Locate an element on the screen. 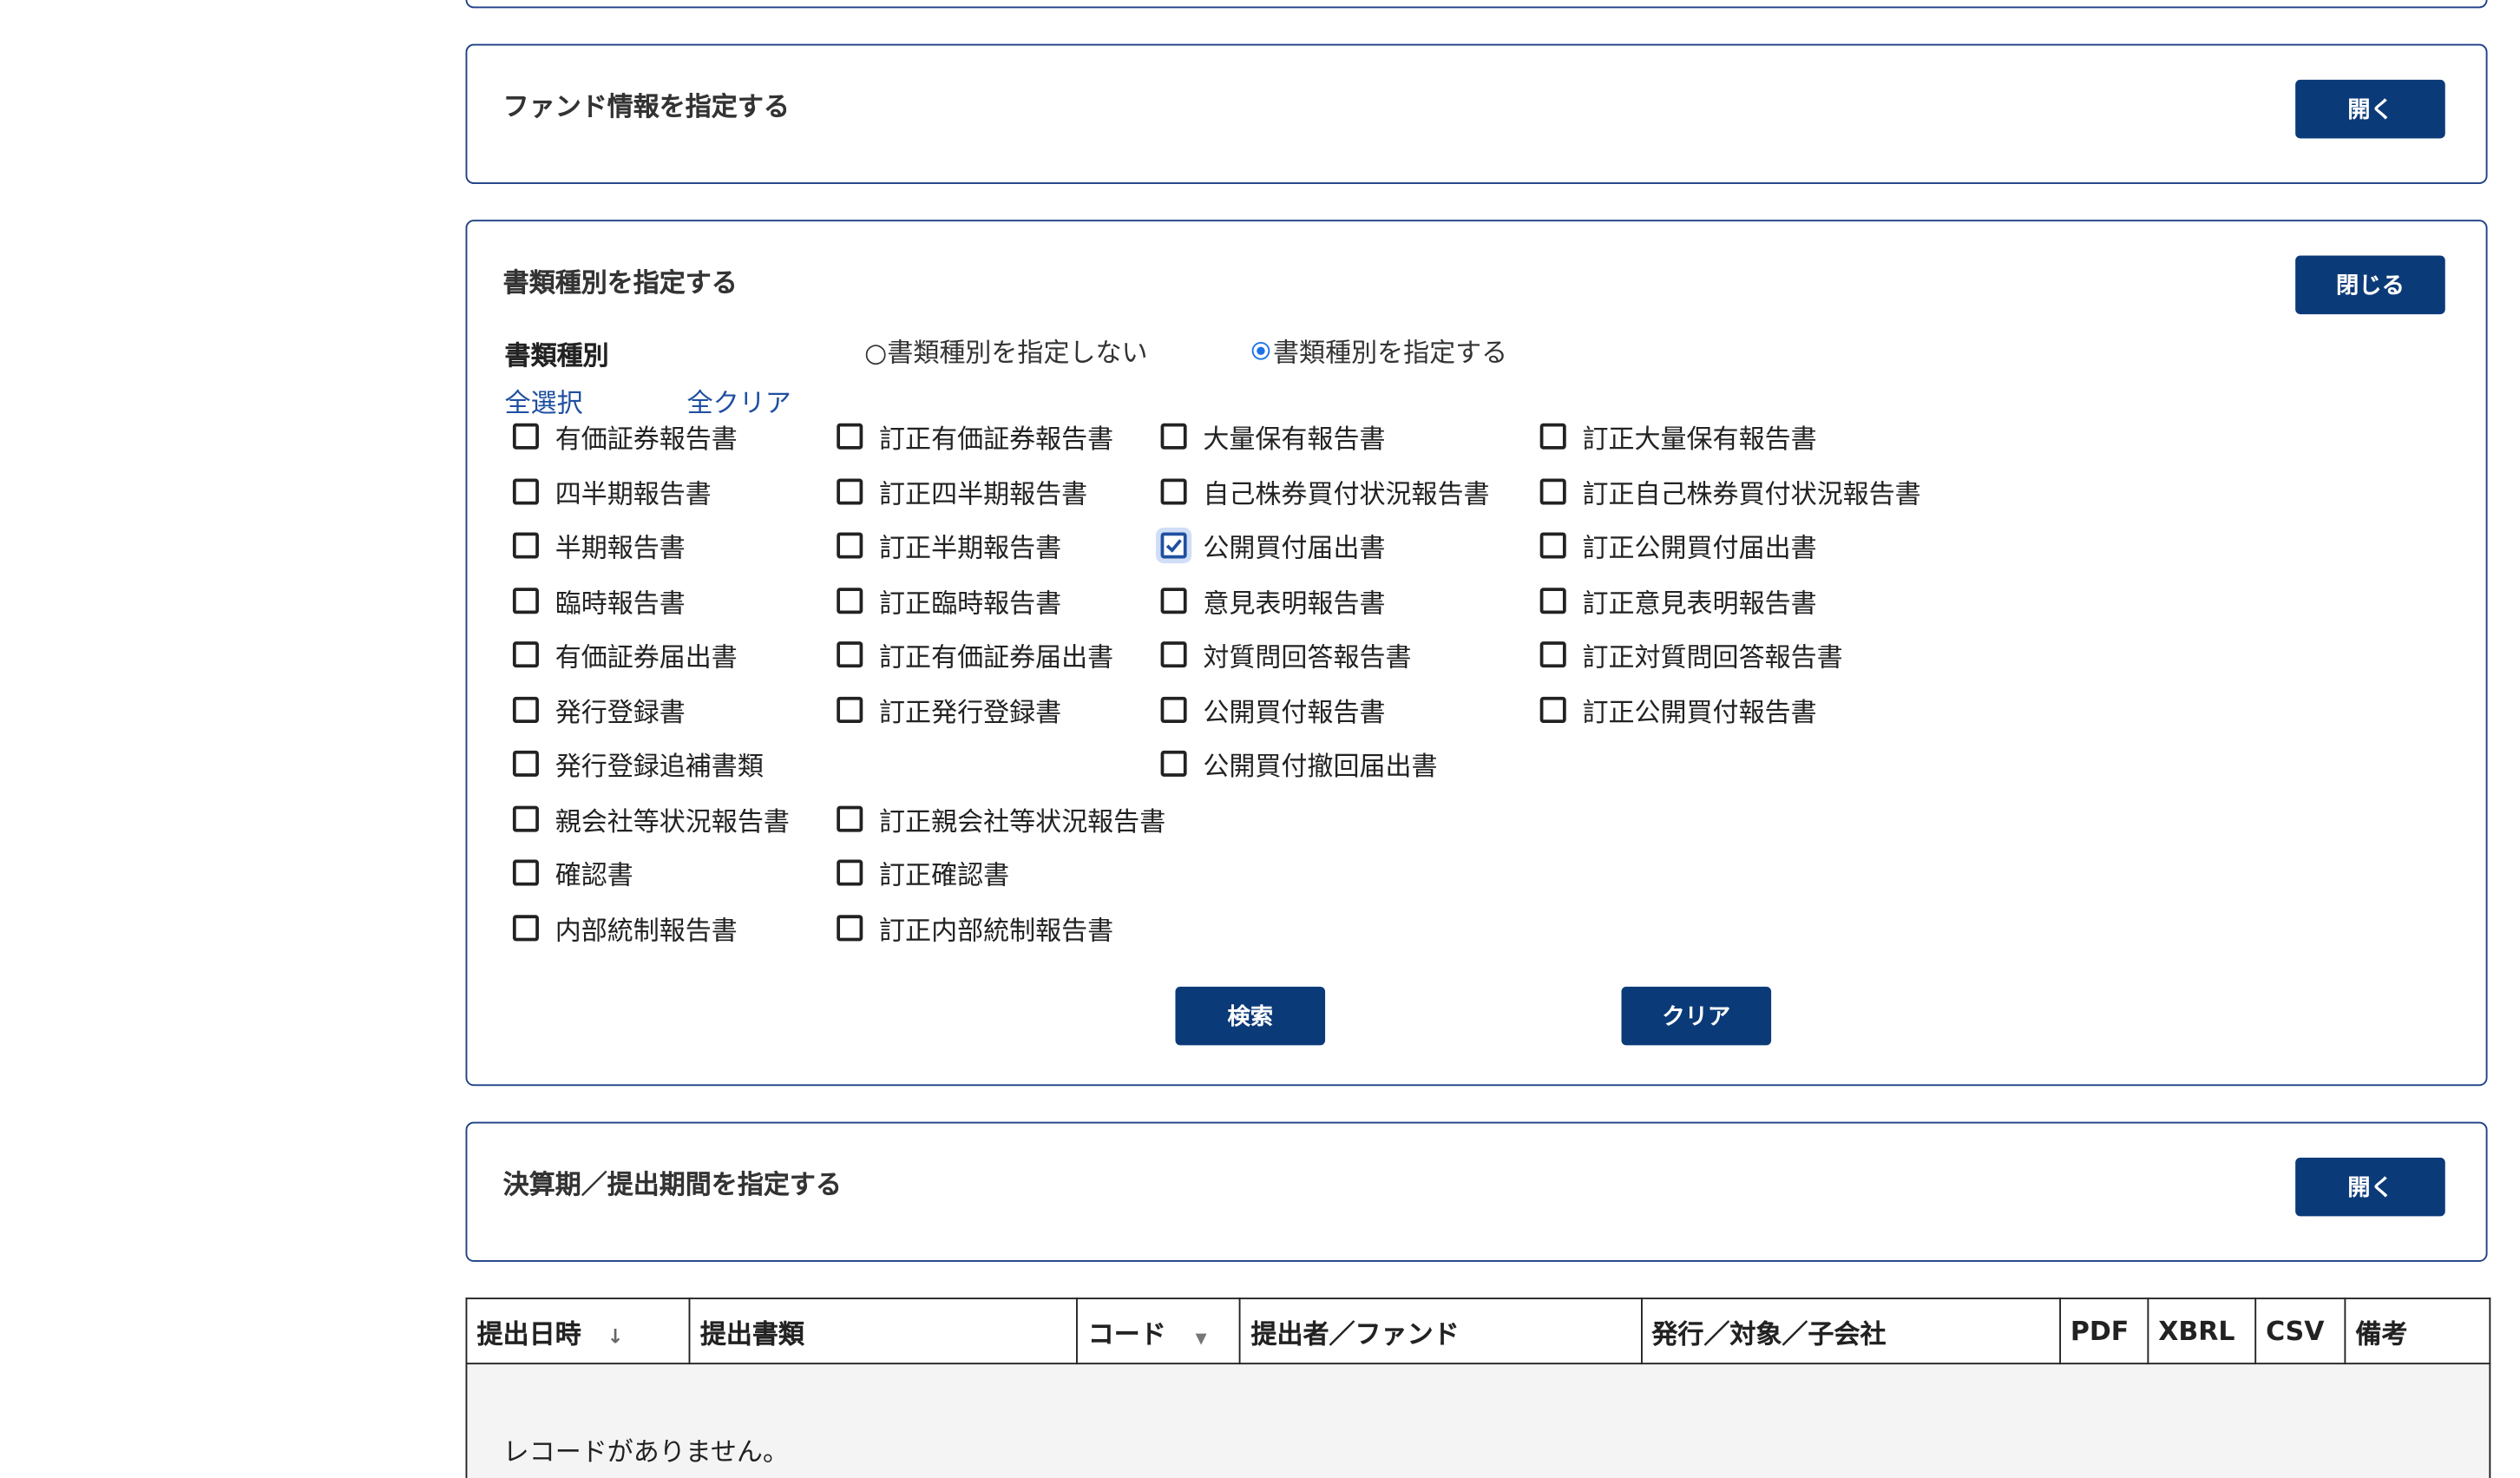 The image size is (2520, 1478). radio-specify-doc-type-label: 書類種別を指定する is located at coordinates (1390, 352).